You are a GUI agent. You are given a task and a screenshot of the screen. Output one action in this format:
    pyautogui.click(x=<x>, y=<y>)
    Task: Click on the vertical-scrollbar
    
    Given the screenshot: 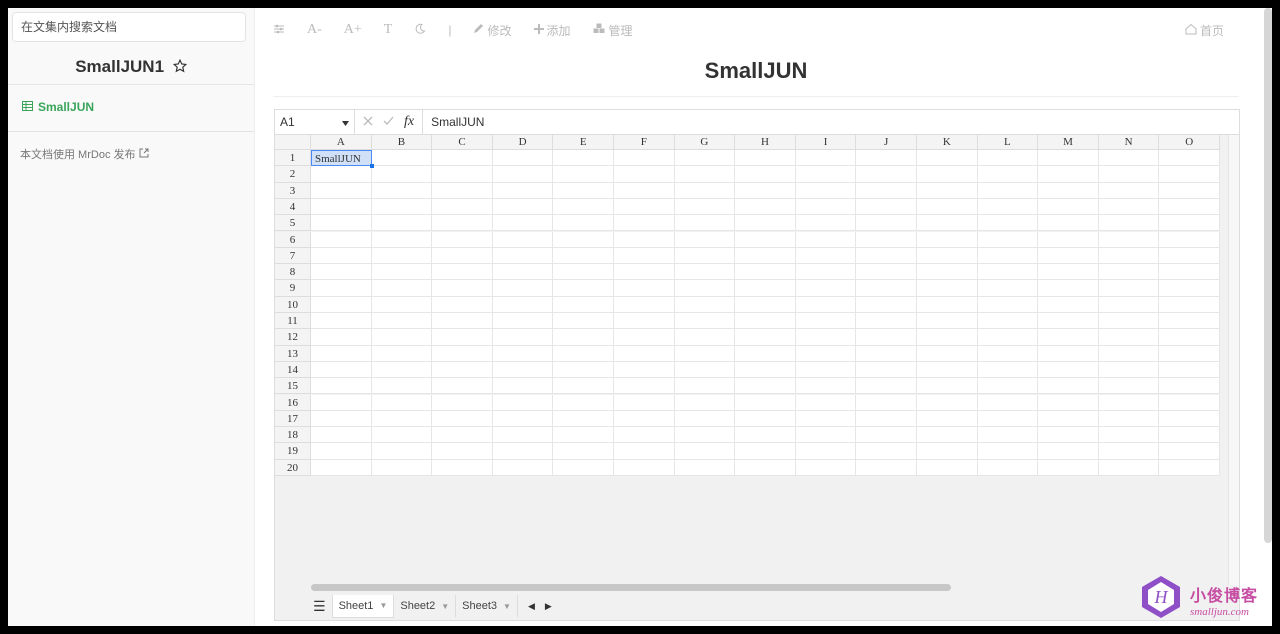 What is the action you would take?
    pyautogui.click(x=1233, y=360)
    